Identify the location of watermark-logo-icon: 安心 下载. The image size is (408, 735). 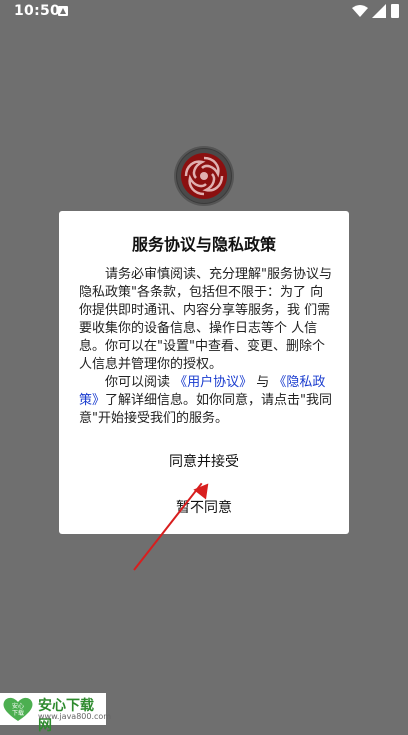
(18, 709).